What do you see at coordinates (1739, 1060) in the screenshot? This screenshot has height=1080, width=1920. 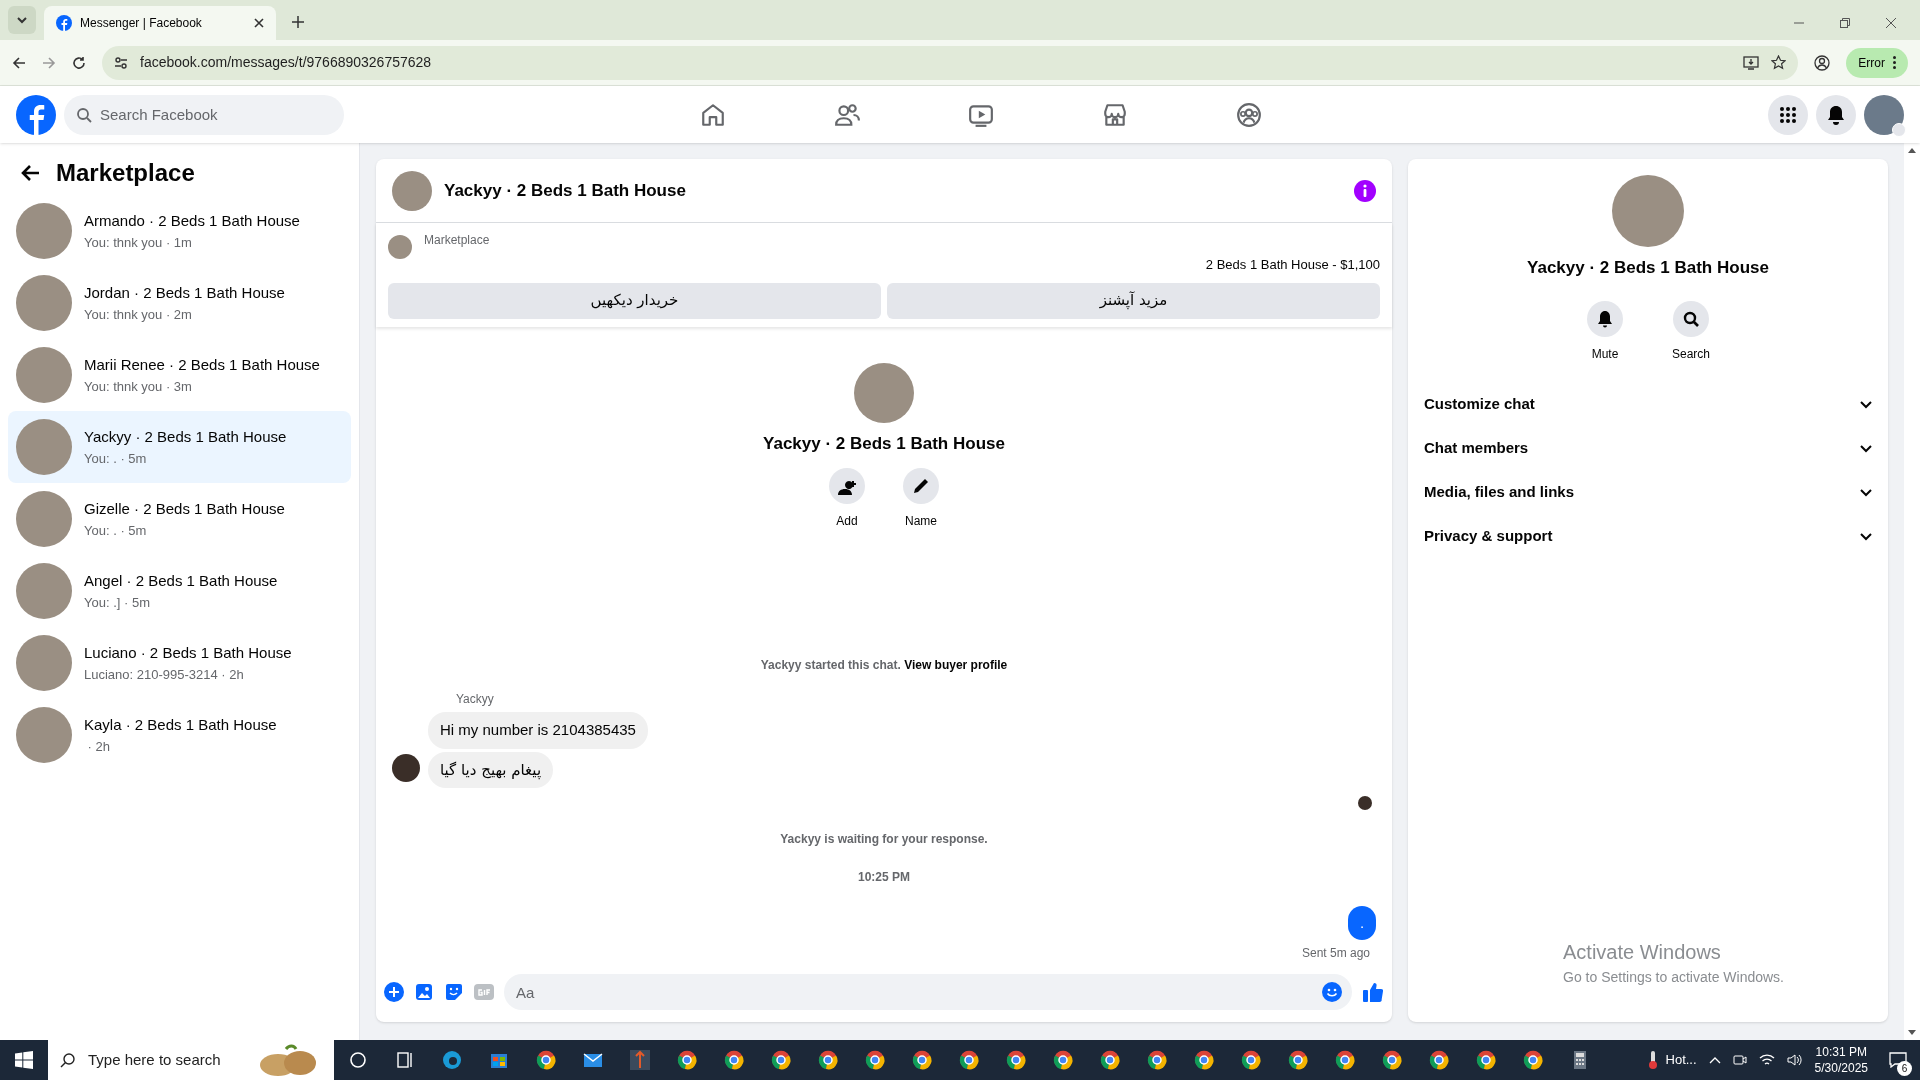 I see `meet-now-icon` at bounding box center [1739, 1060].